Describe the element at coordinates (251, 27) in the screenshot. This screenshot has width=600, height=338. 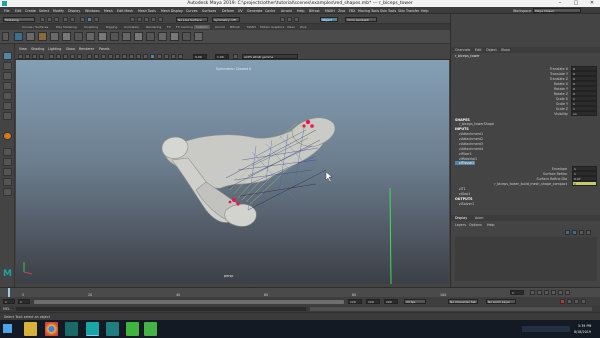
I see `shelf-tab-mash: MASH` at that location.